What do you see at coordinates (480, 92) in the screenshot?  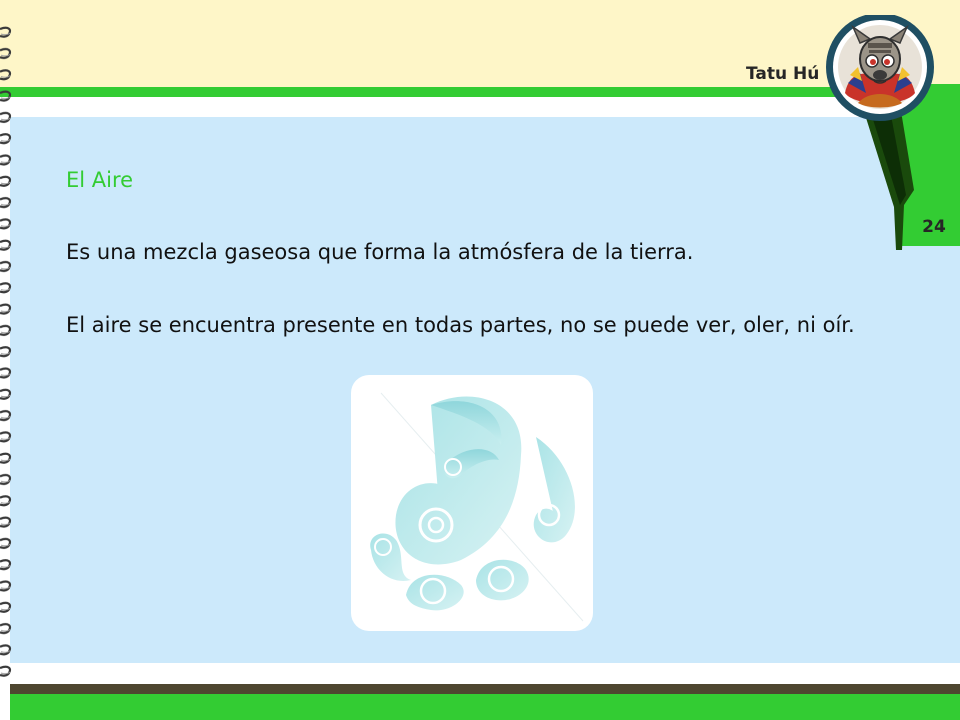 I see `header-stripe` at bounding box center [480, 92].